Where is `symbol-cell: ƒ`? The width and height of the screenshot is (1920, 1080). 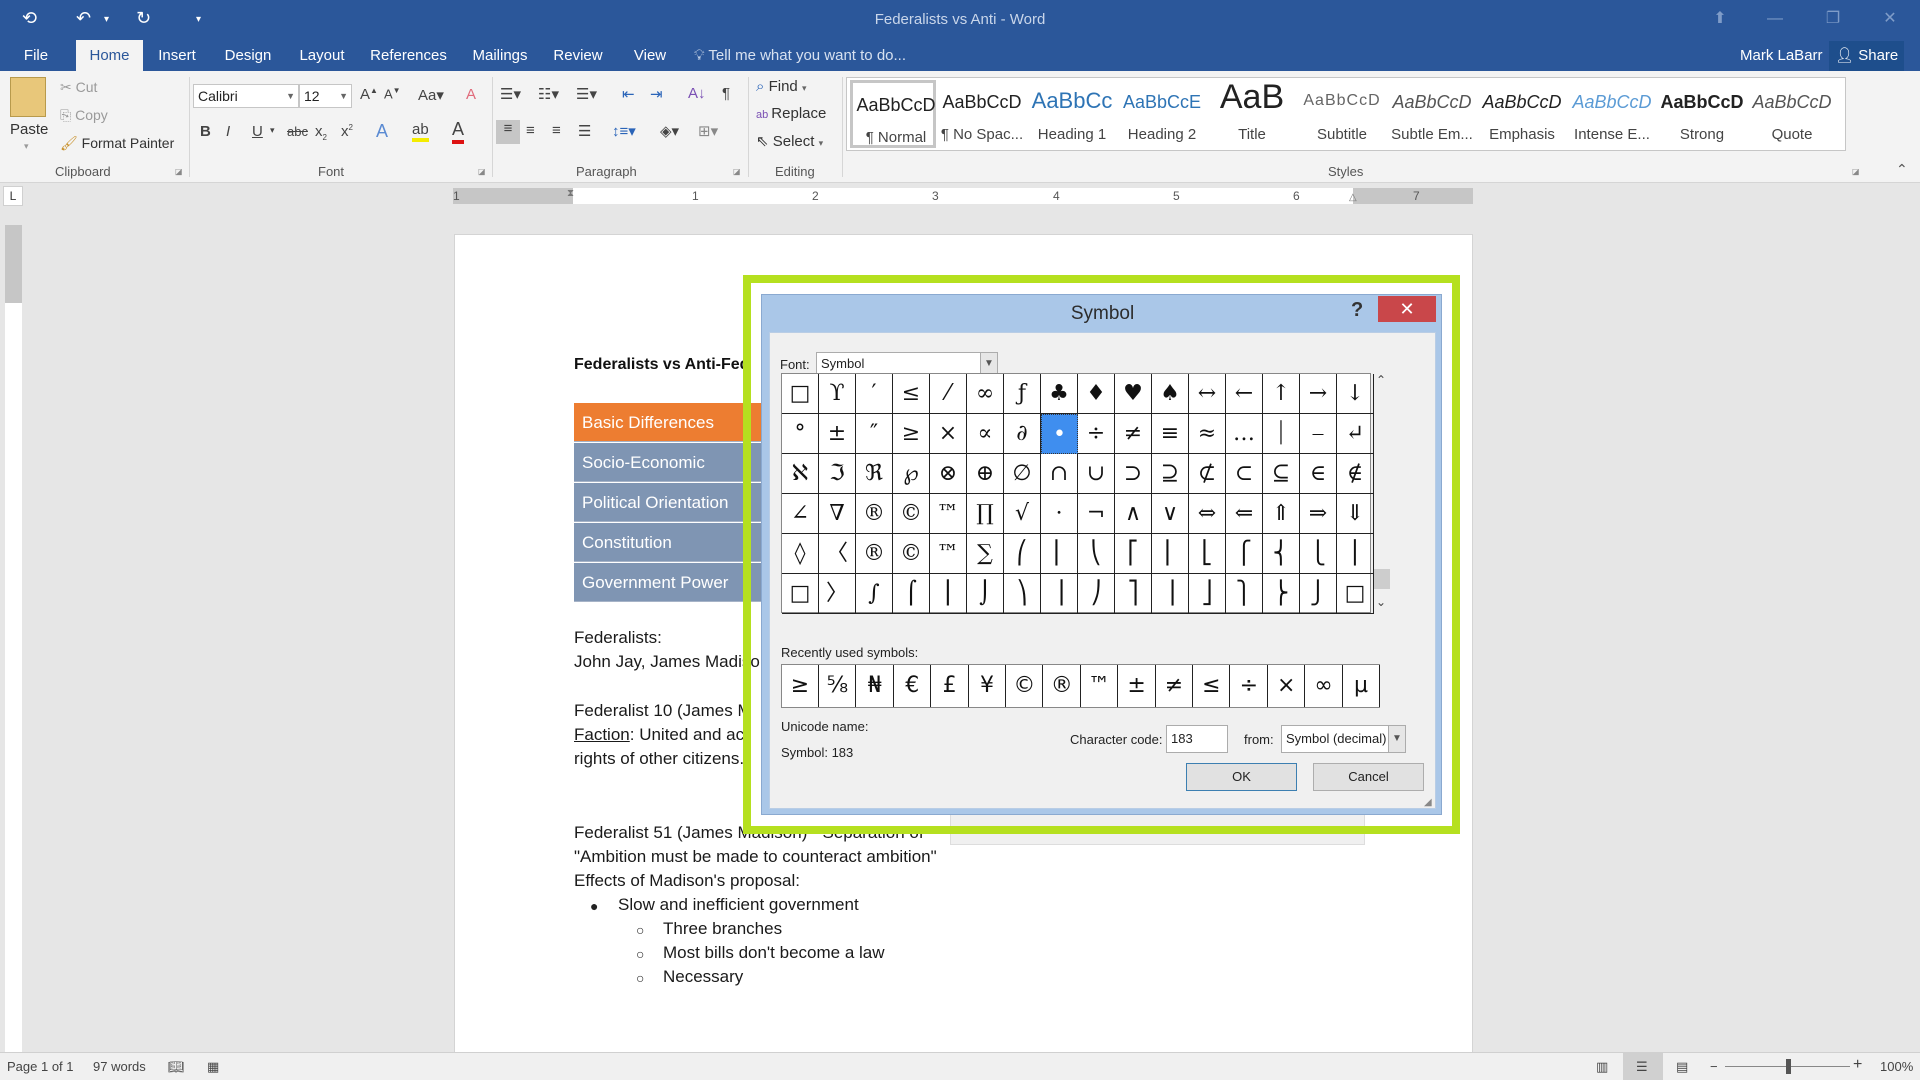 symbol-cell: ƒ is located at coordinates (1022, 394).